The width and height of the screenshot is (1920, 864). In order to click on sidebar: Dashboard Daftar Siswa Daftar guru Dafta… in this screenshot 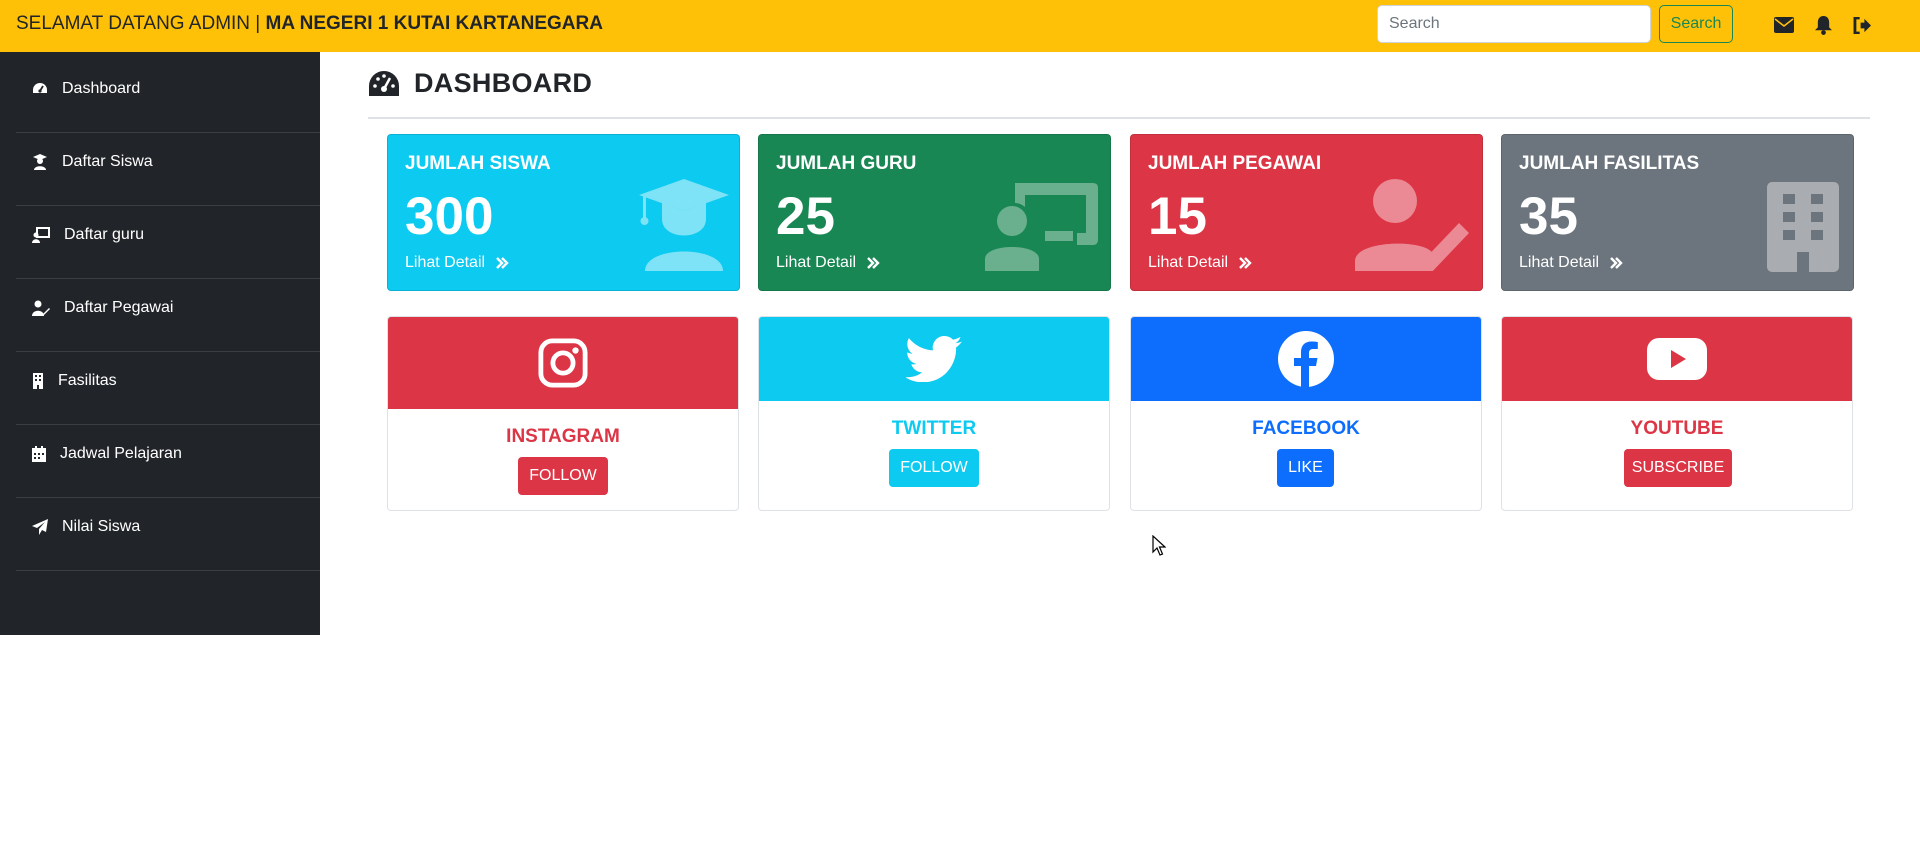, I will do `click(160, 343)`.